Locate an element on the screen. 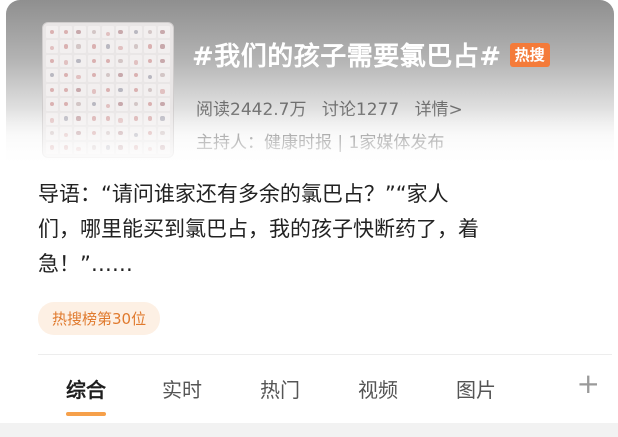 Image resolution: width=618 pixels, height=437 pixels. tab-video: 视频 is located at coordinates (378, 388).